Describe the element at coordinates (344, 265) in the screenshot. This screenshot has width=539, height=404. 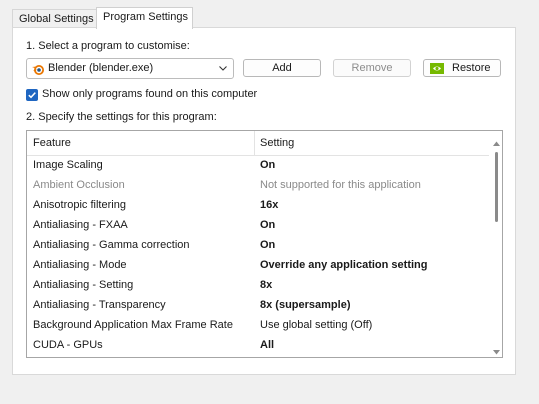
I see `setting-cell: Override any application setting` at that location.